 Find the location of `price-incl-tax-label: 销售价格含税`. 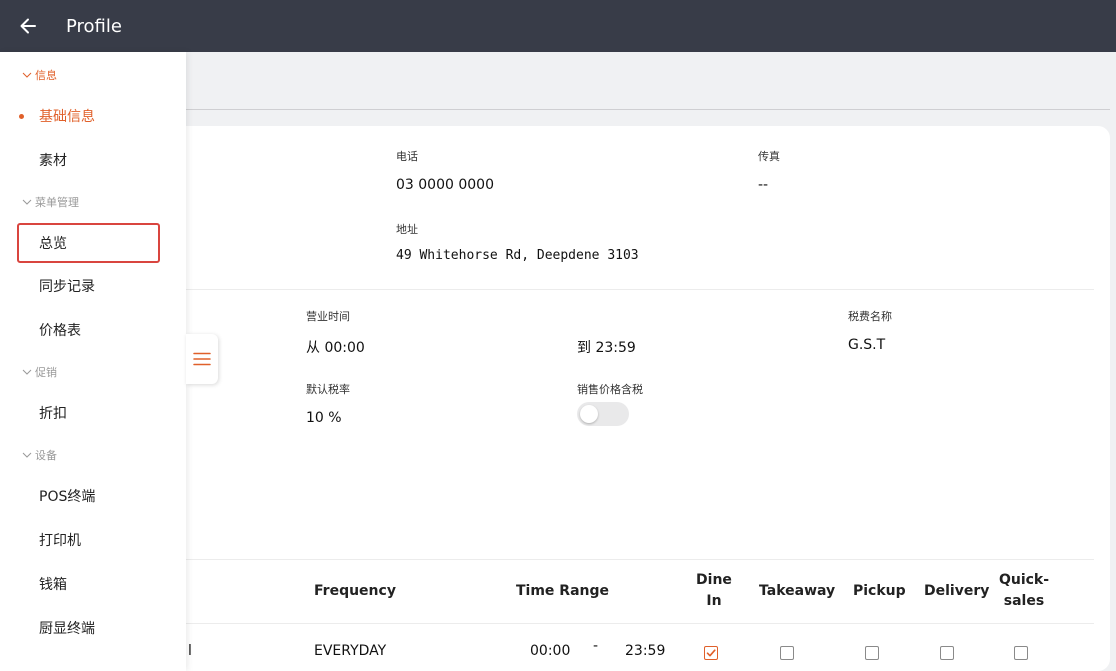

price-incl-tax-label: 销售价格含税 is located at coordinates (610, 389).